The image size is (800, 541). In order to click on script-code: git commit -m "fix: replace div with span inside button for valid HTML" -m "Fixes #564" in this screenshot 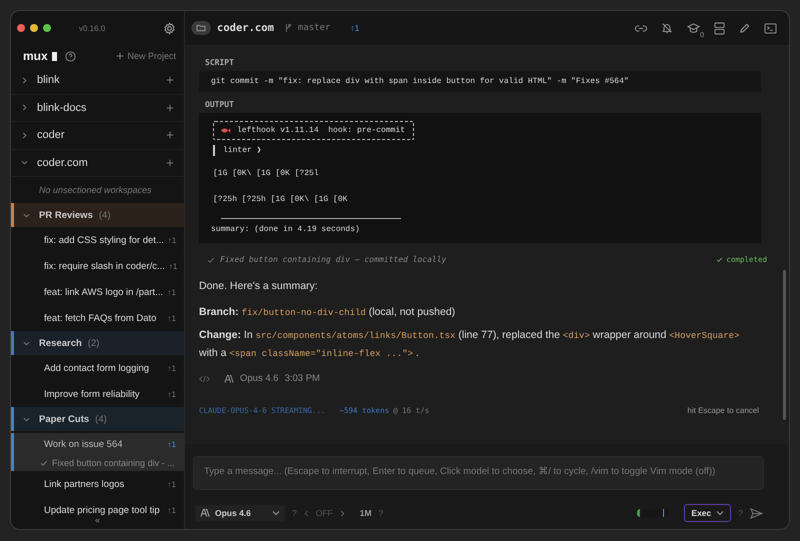, I will do `click(480, 81)`.